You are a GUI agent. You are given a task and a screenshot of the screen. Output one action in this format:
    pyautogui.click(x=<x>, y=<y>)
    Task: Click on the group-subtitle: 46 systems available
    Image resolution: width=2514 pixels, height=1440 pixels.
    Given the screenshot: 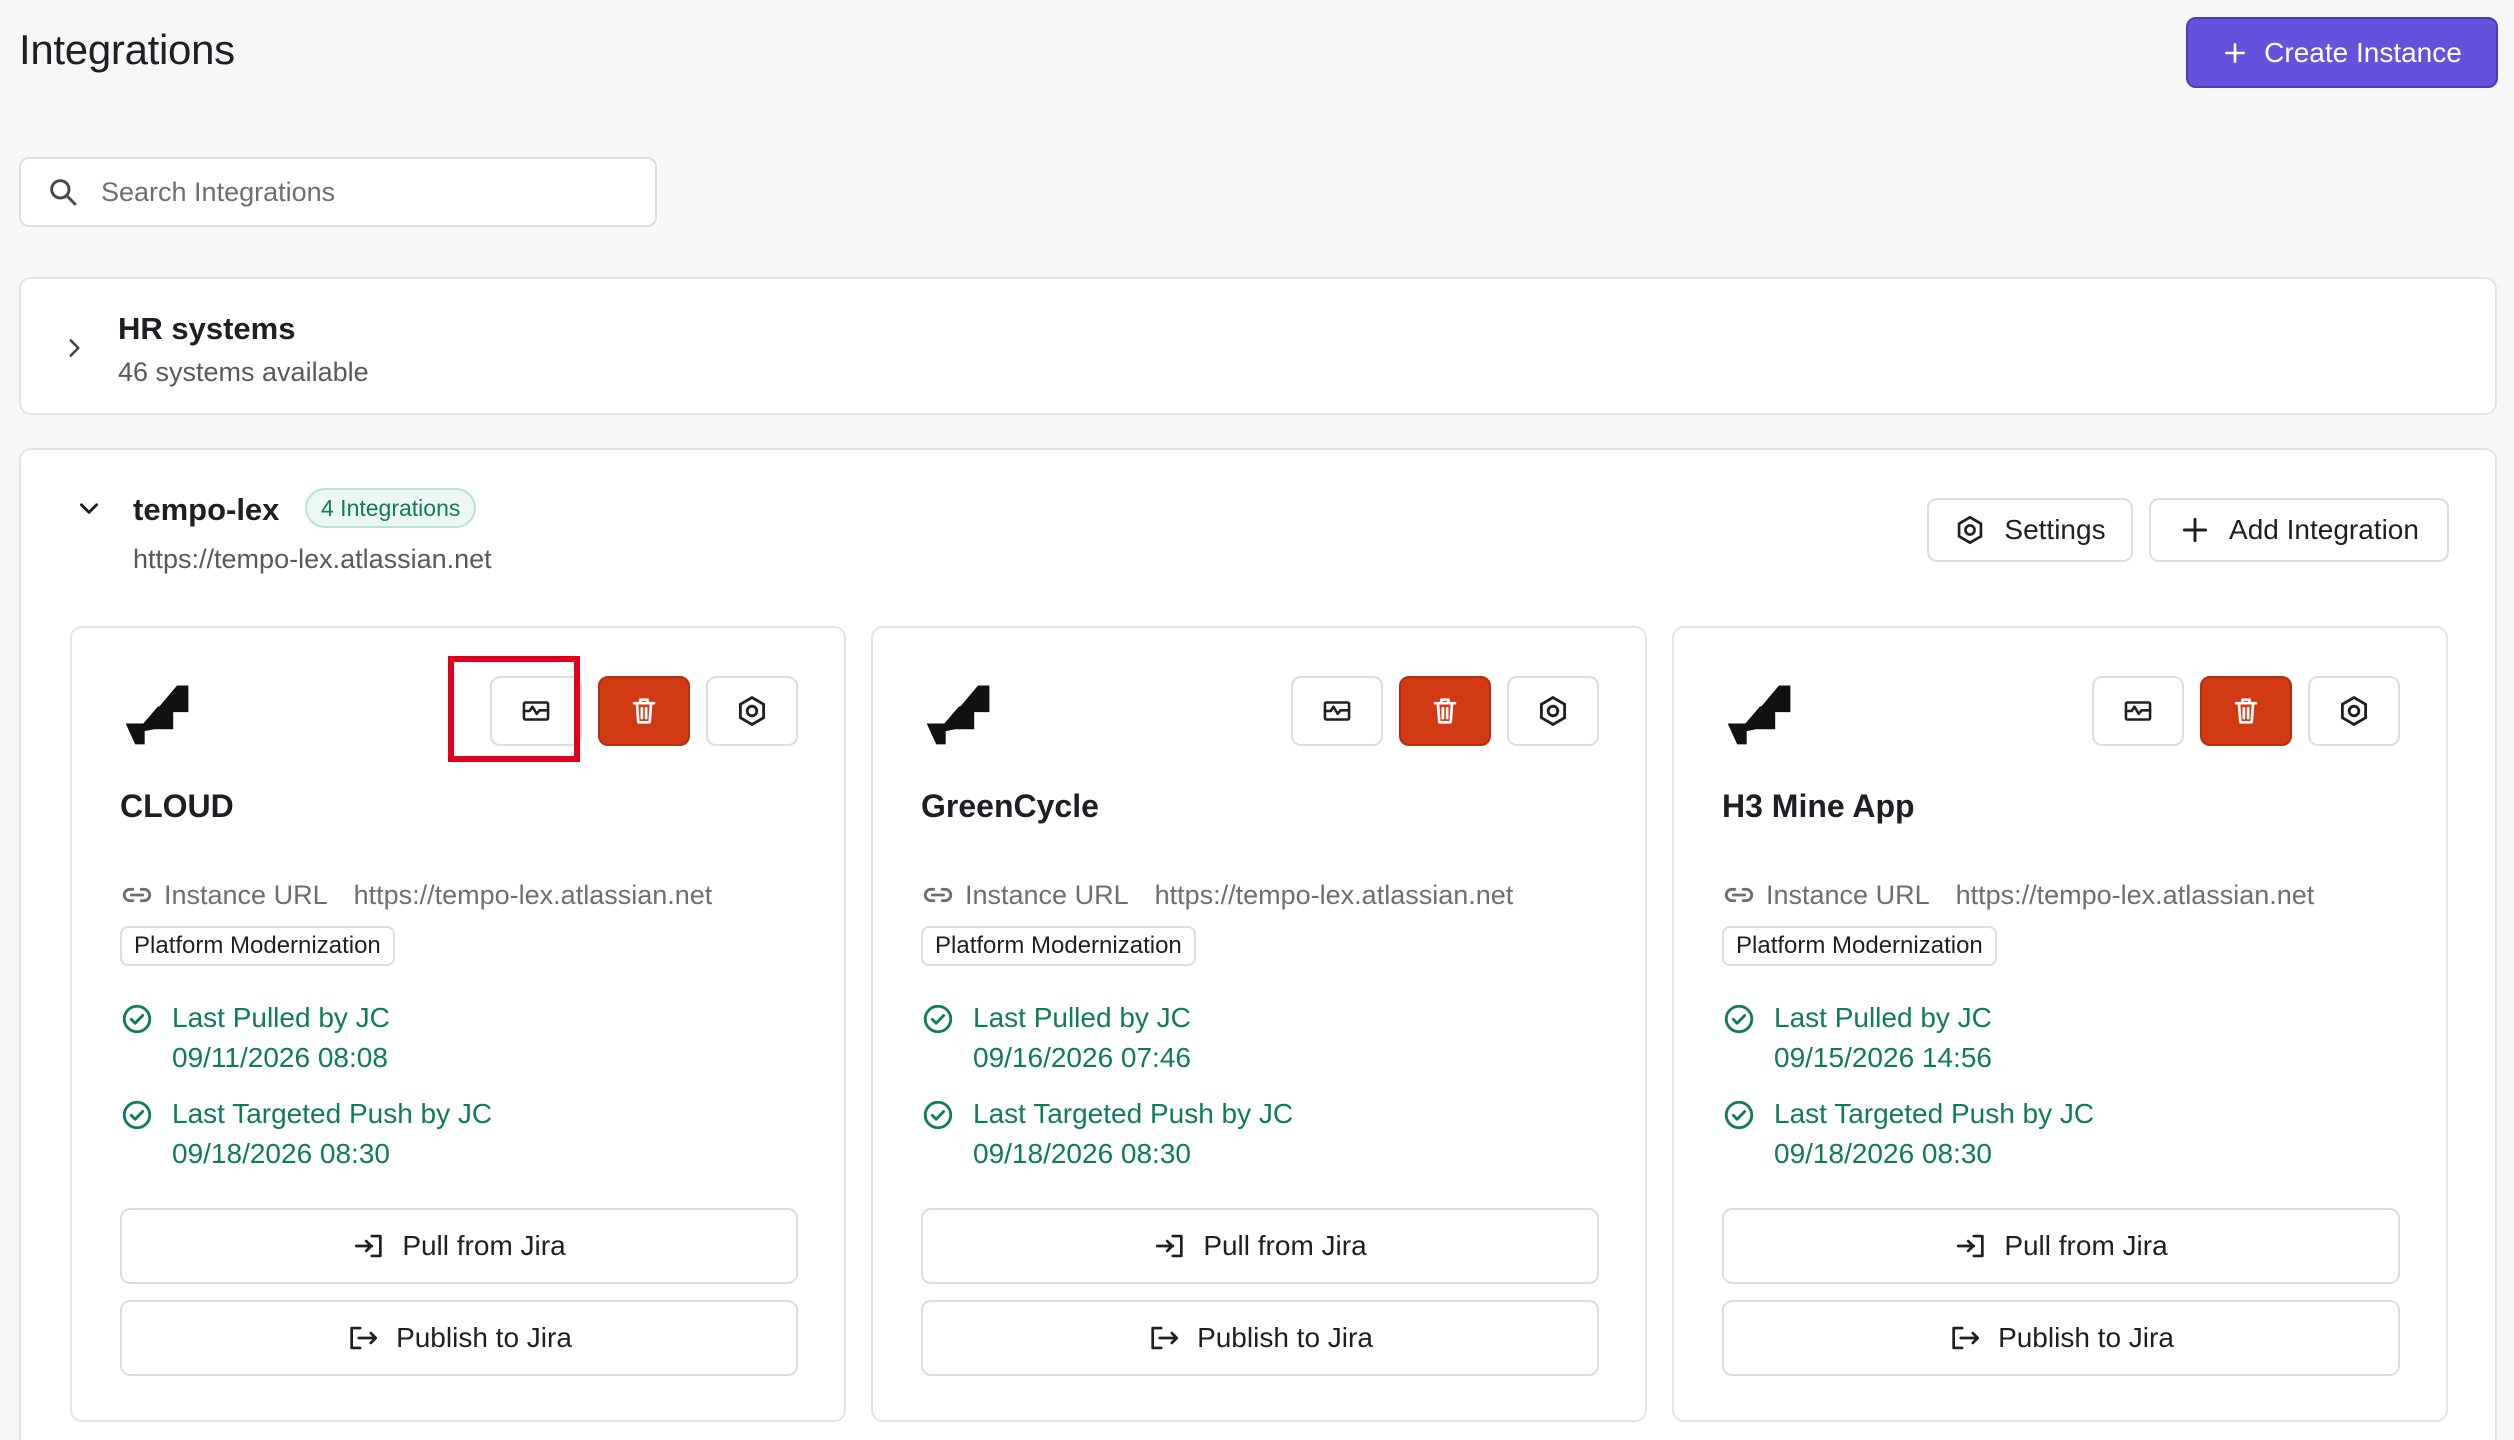 What is the action you would take?
    pyautogui.click(x=243, y=372)
    